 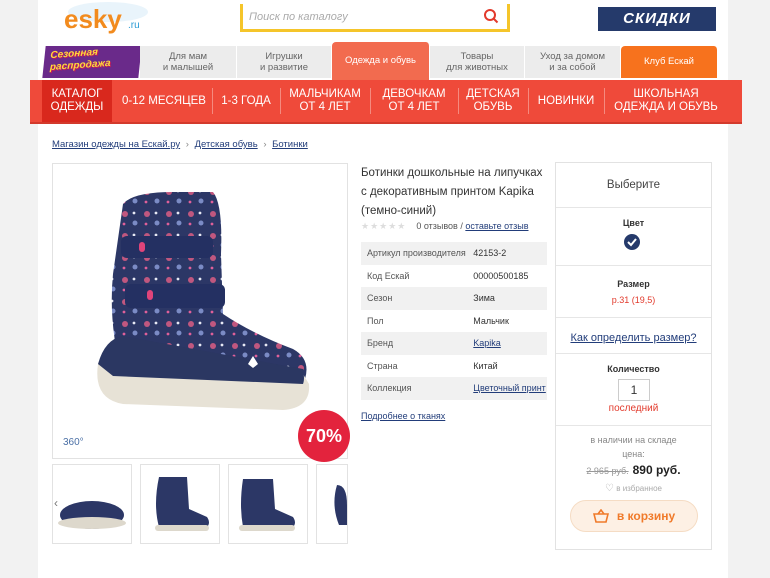 What do you see at coordinates (633, 408) in the screenshot?
I see `last-item-note: последний` at bounding box center [633, 408].